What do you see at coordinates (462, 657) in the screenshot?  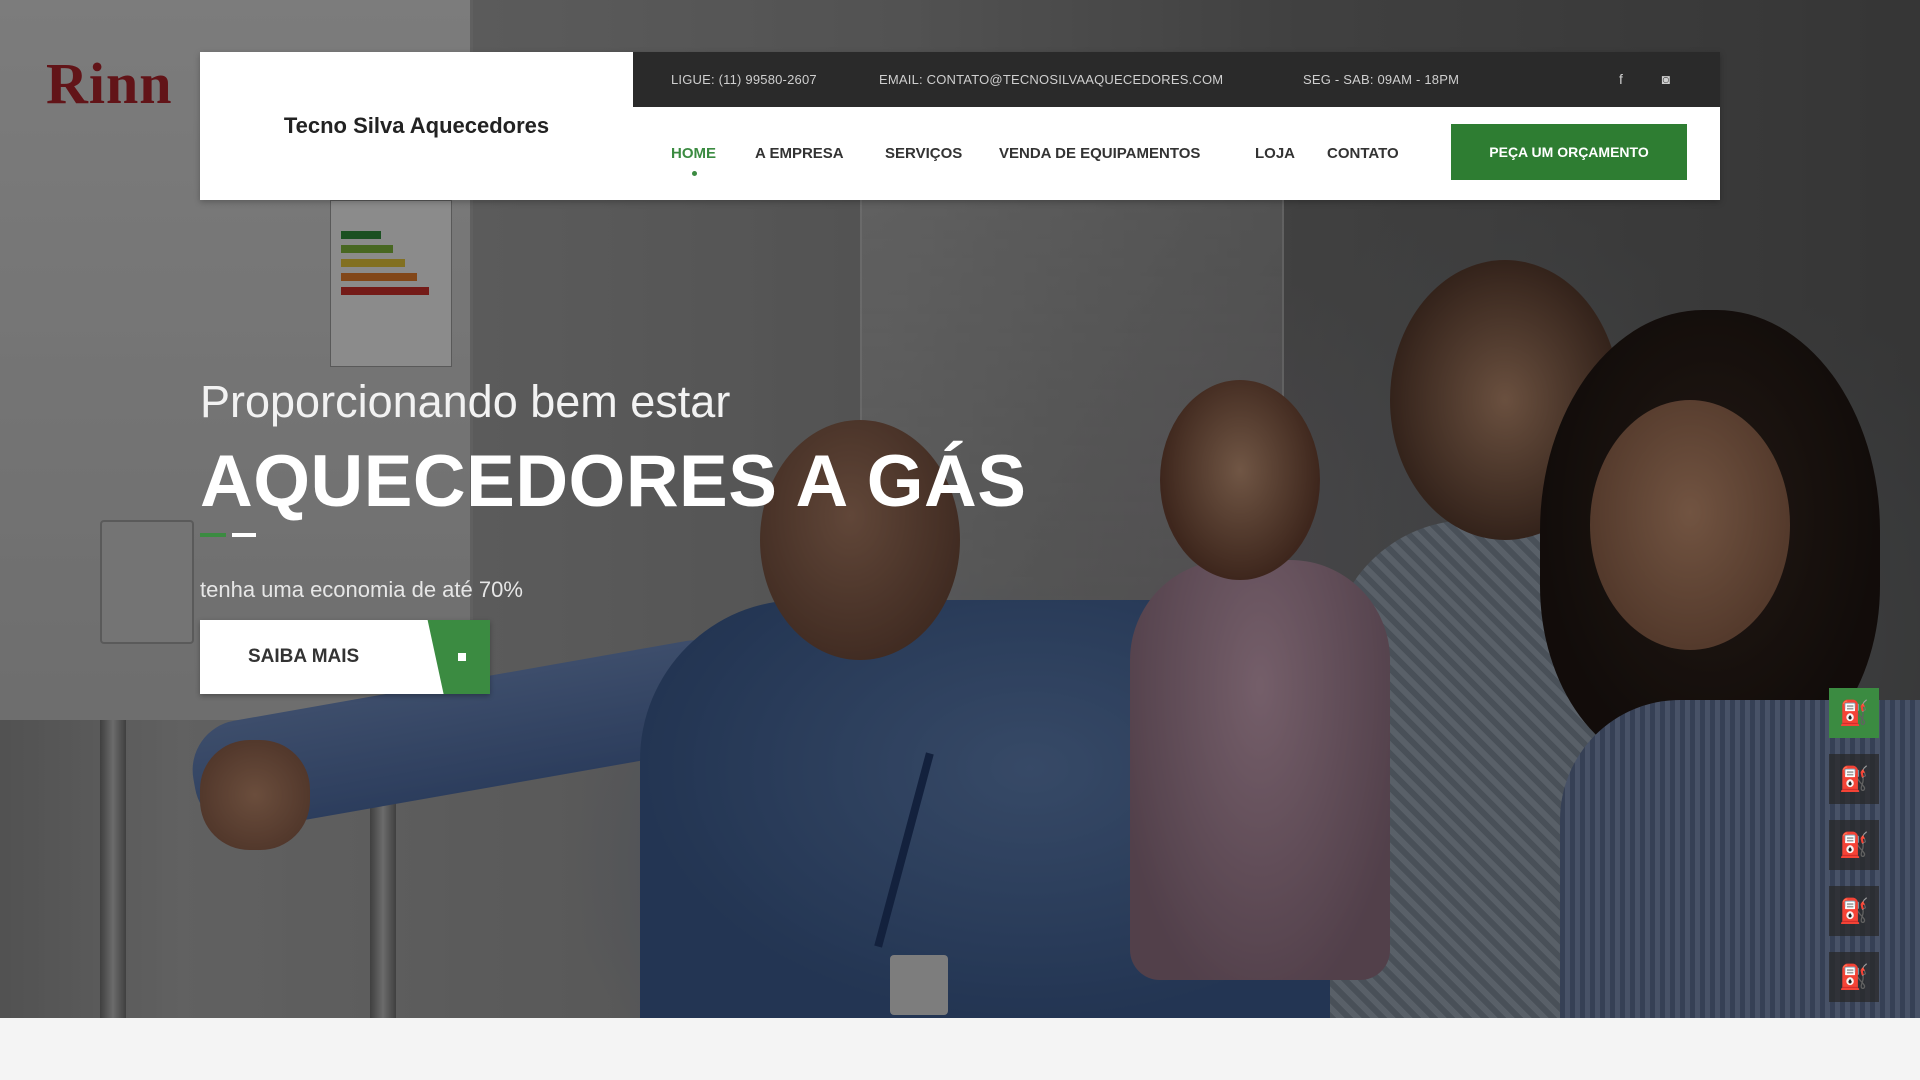 I see `arrow-right-icon` at bounding box center [462, 657].